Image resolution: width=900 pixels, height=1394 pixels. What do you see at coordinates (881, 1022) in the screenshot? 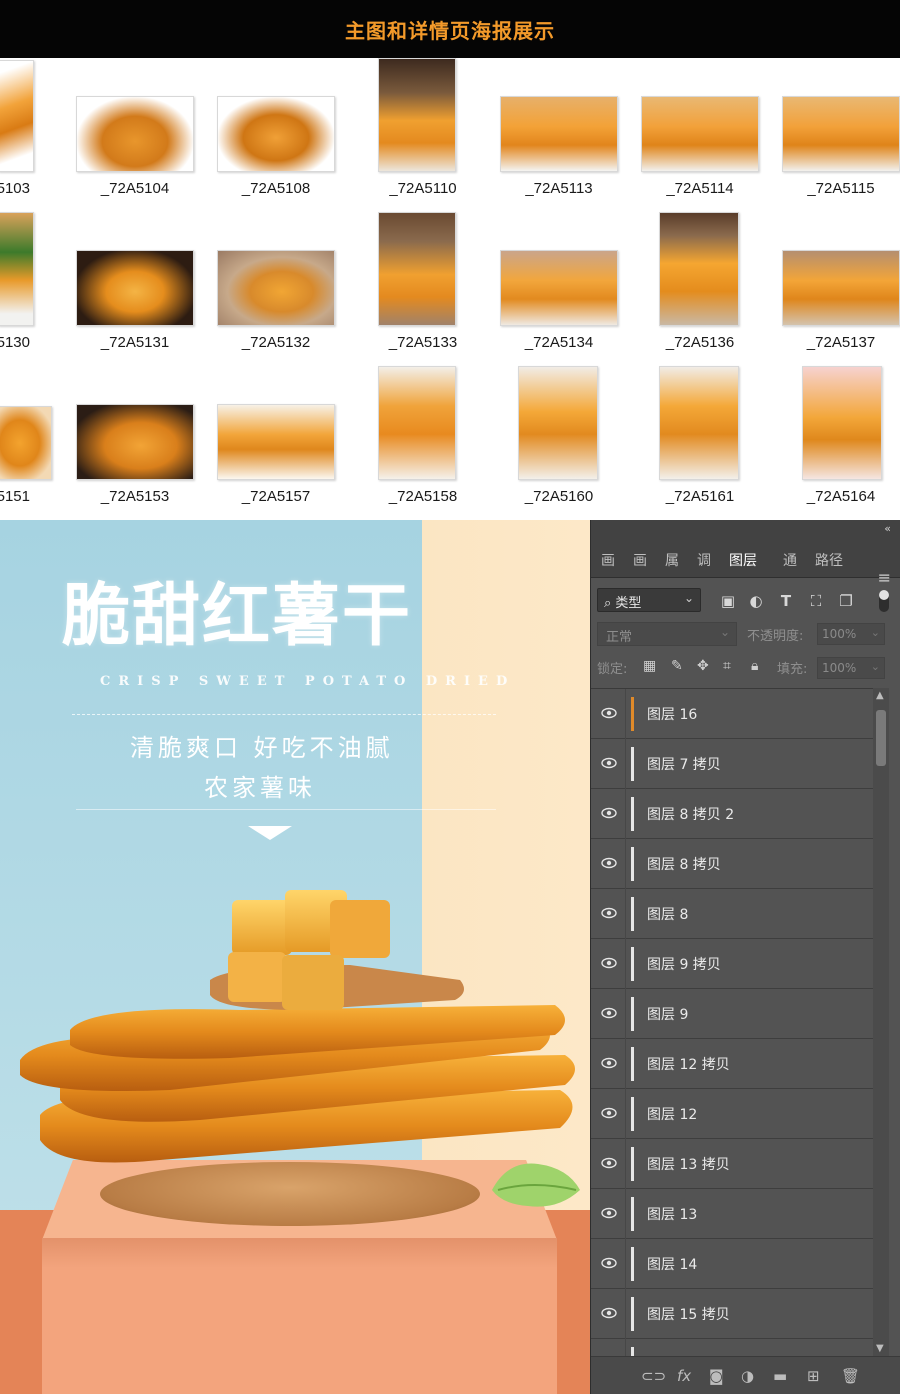
I see `layers-scrollbar: ▲ ▼` at bounding box center [881, 1022].